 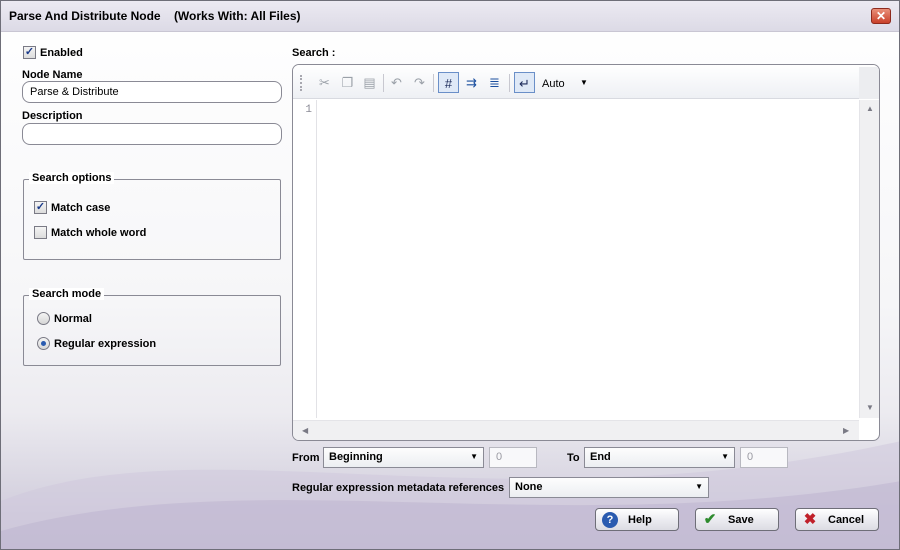 I want to click on description-field, so click(x=152, y=134).